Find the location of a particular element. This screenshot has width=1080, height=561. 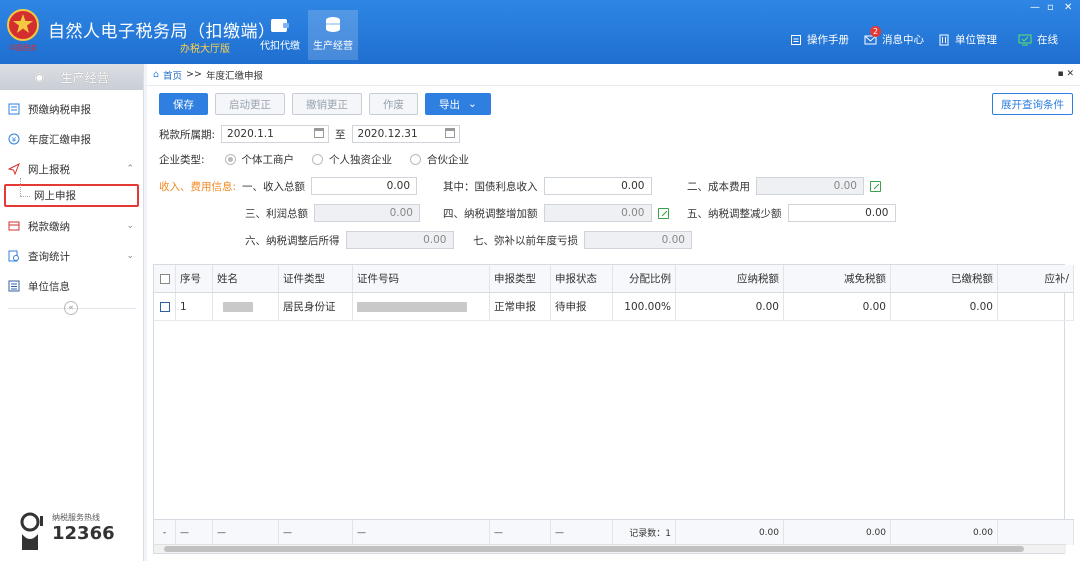

sidebar-item-prepaid: 预缴纳税申报 is located at coordinates (71, 109).